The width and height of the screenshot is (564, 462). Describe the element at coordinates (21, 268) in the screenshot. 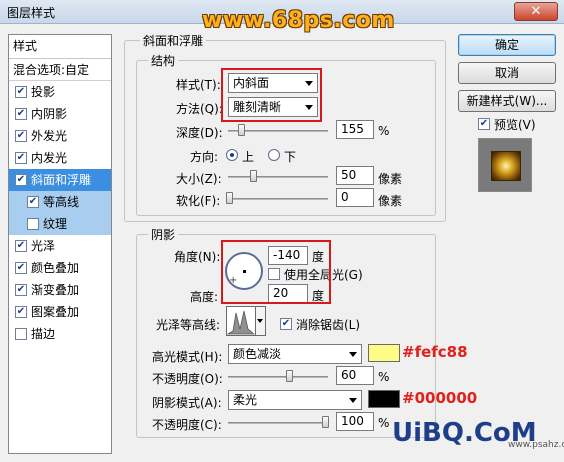

I see `checkbox-color-overlay: ✔` at that location.